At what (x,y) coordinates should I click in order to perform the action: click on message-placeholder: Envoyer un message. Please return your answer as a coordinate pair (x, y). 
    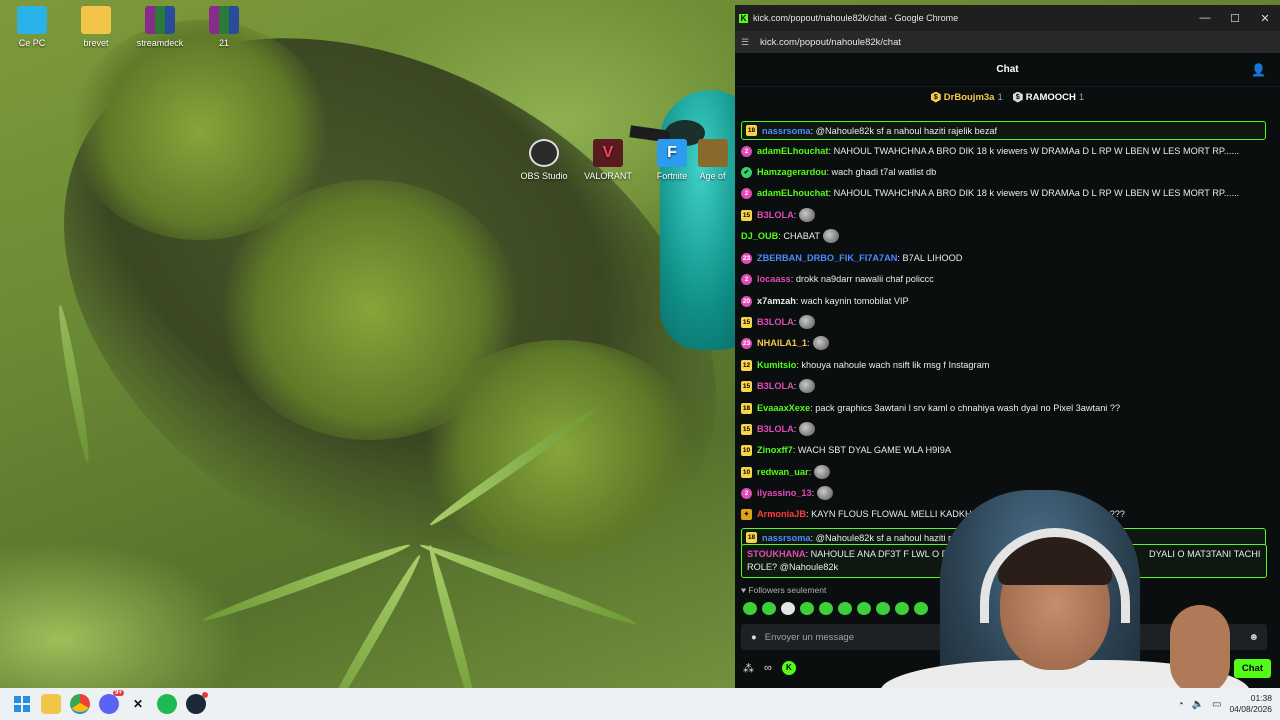
    Looking at the image, I should click on (809, 637).